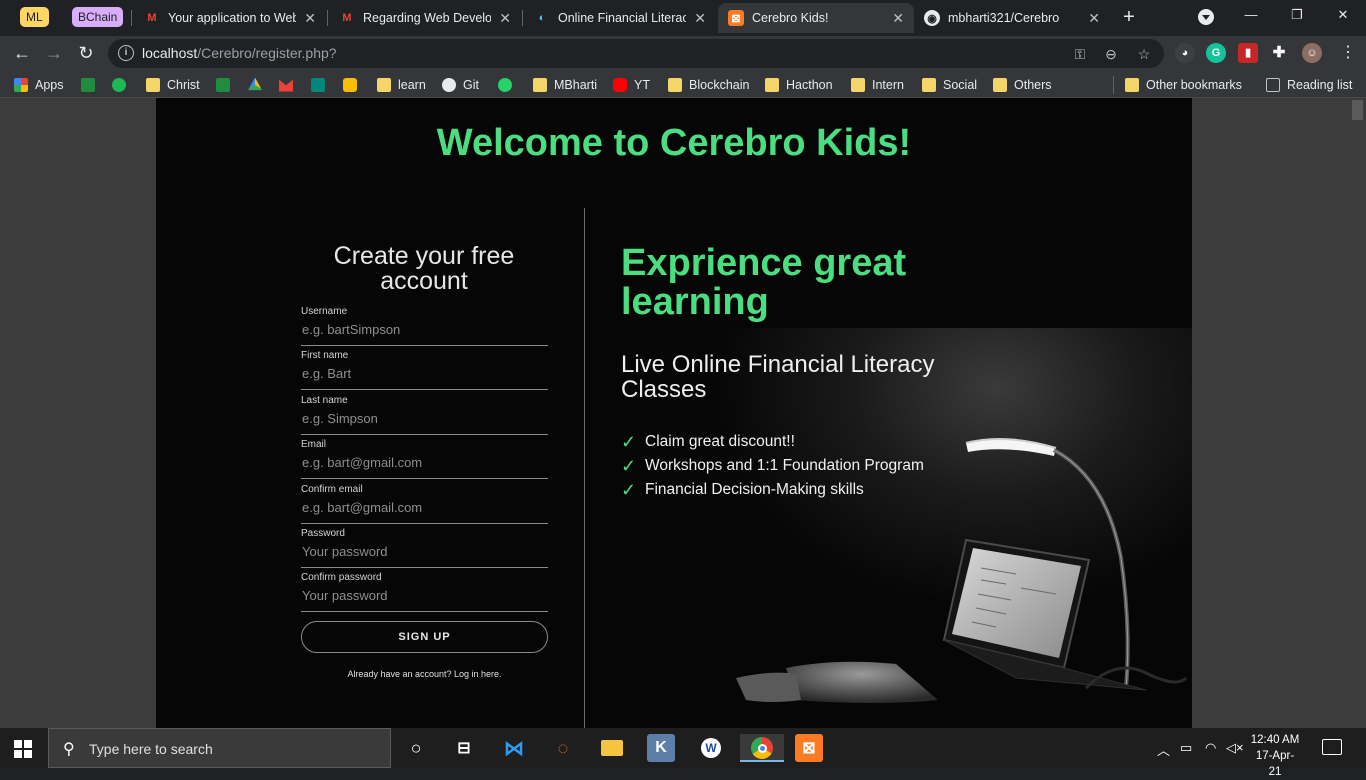 This screenshot has width=1366, height=780. I want to click on first-name-input, so click(424, 373).